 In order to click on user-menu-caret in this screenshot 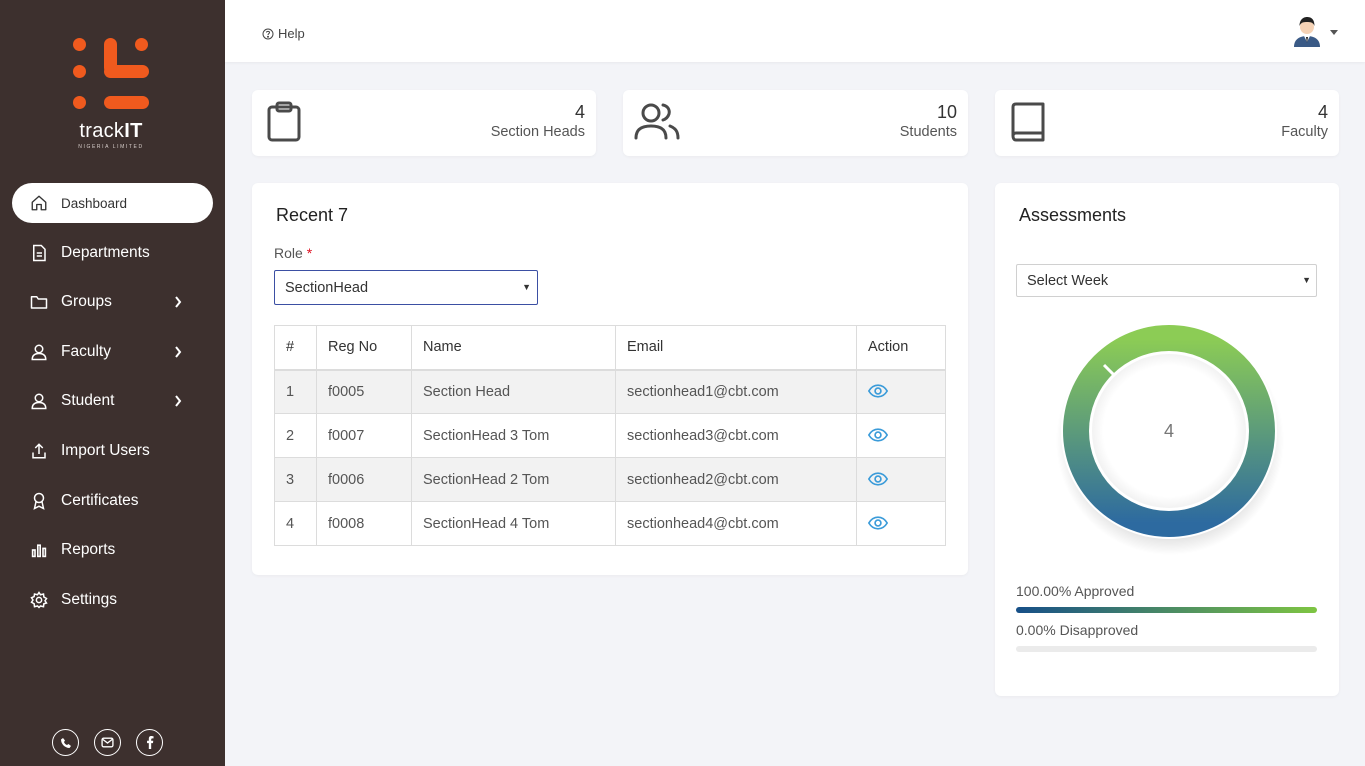, I will do `click(1334, 32)`.